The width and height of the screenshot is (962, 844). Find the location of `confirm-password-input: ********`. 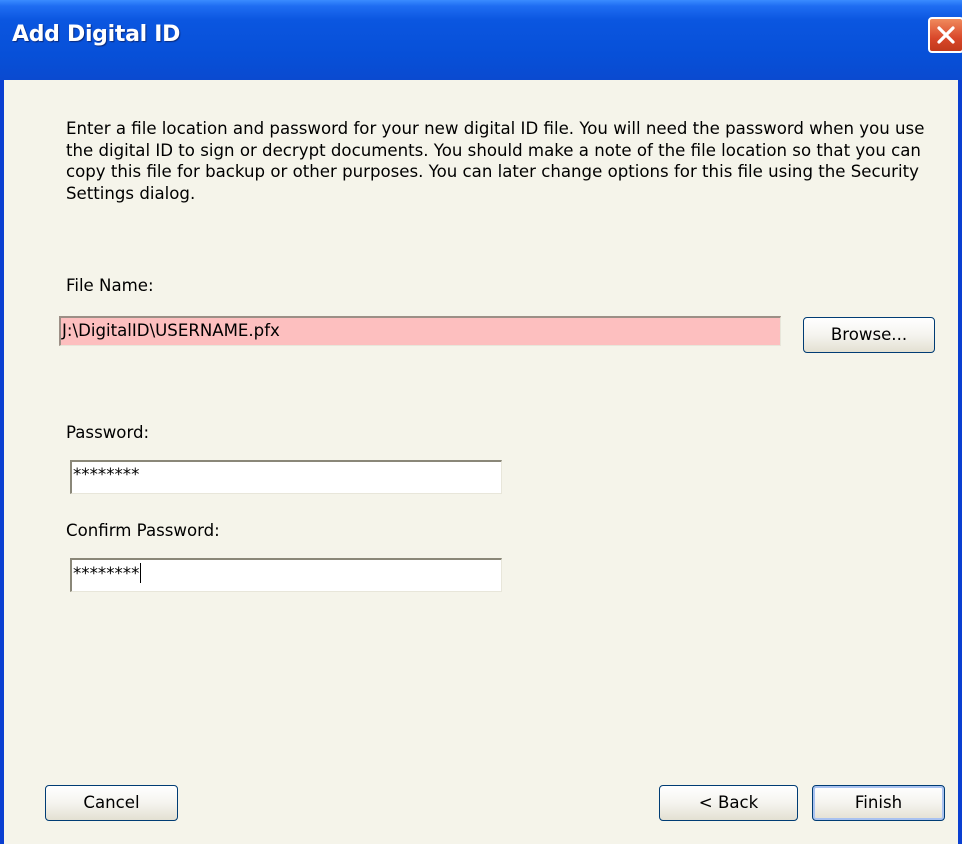

confirm-password-input: ******** is located at coordinates (286, 575).